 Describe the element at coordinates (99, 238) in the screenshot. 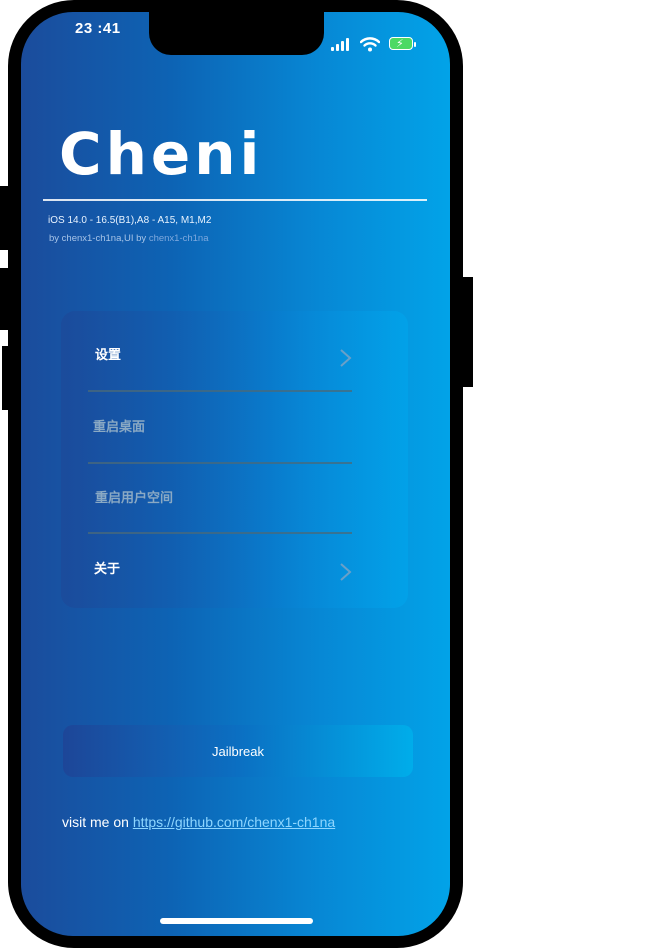

I see `credit-prefix: by chenx1-ch1na,UI by` at that location.